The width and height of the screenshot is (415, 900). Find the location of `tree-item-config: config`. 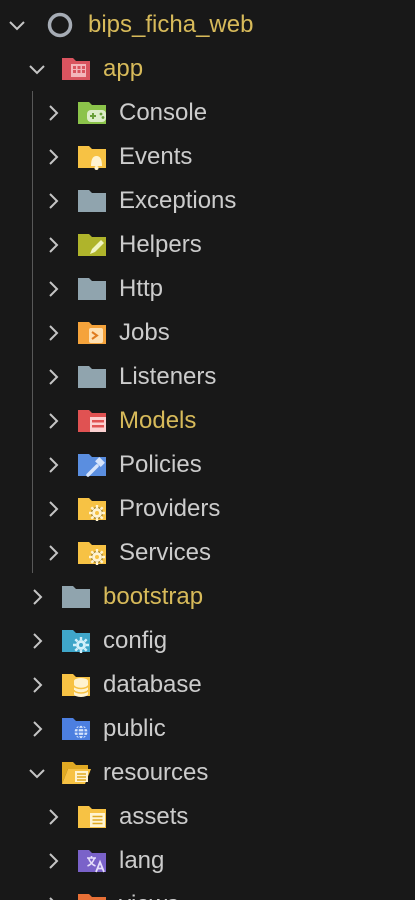

tree-item-config: config is located at coordinates (207, 641).